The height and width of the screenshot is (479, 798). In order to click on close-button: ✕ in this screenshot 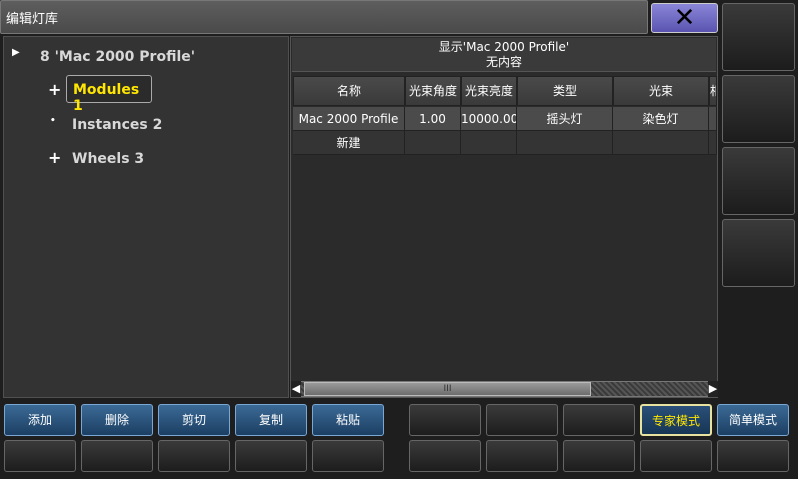, I will do `click(684, 18)`.